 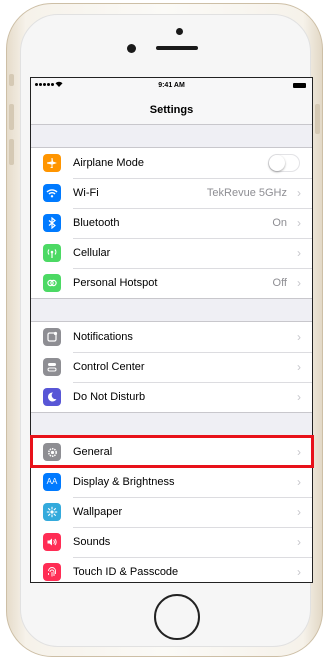 I want to click on hotspot-icon, so click(x=52, y=283).